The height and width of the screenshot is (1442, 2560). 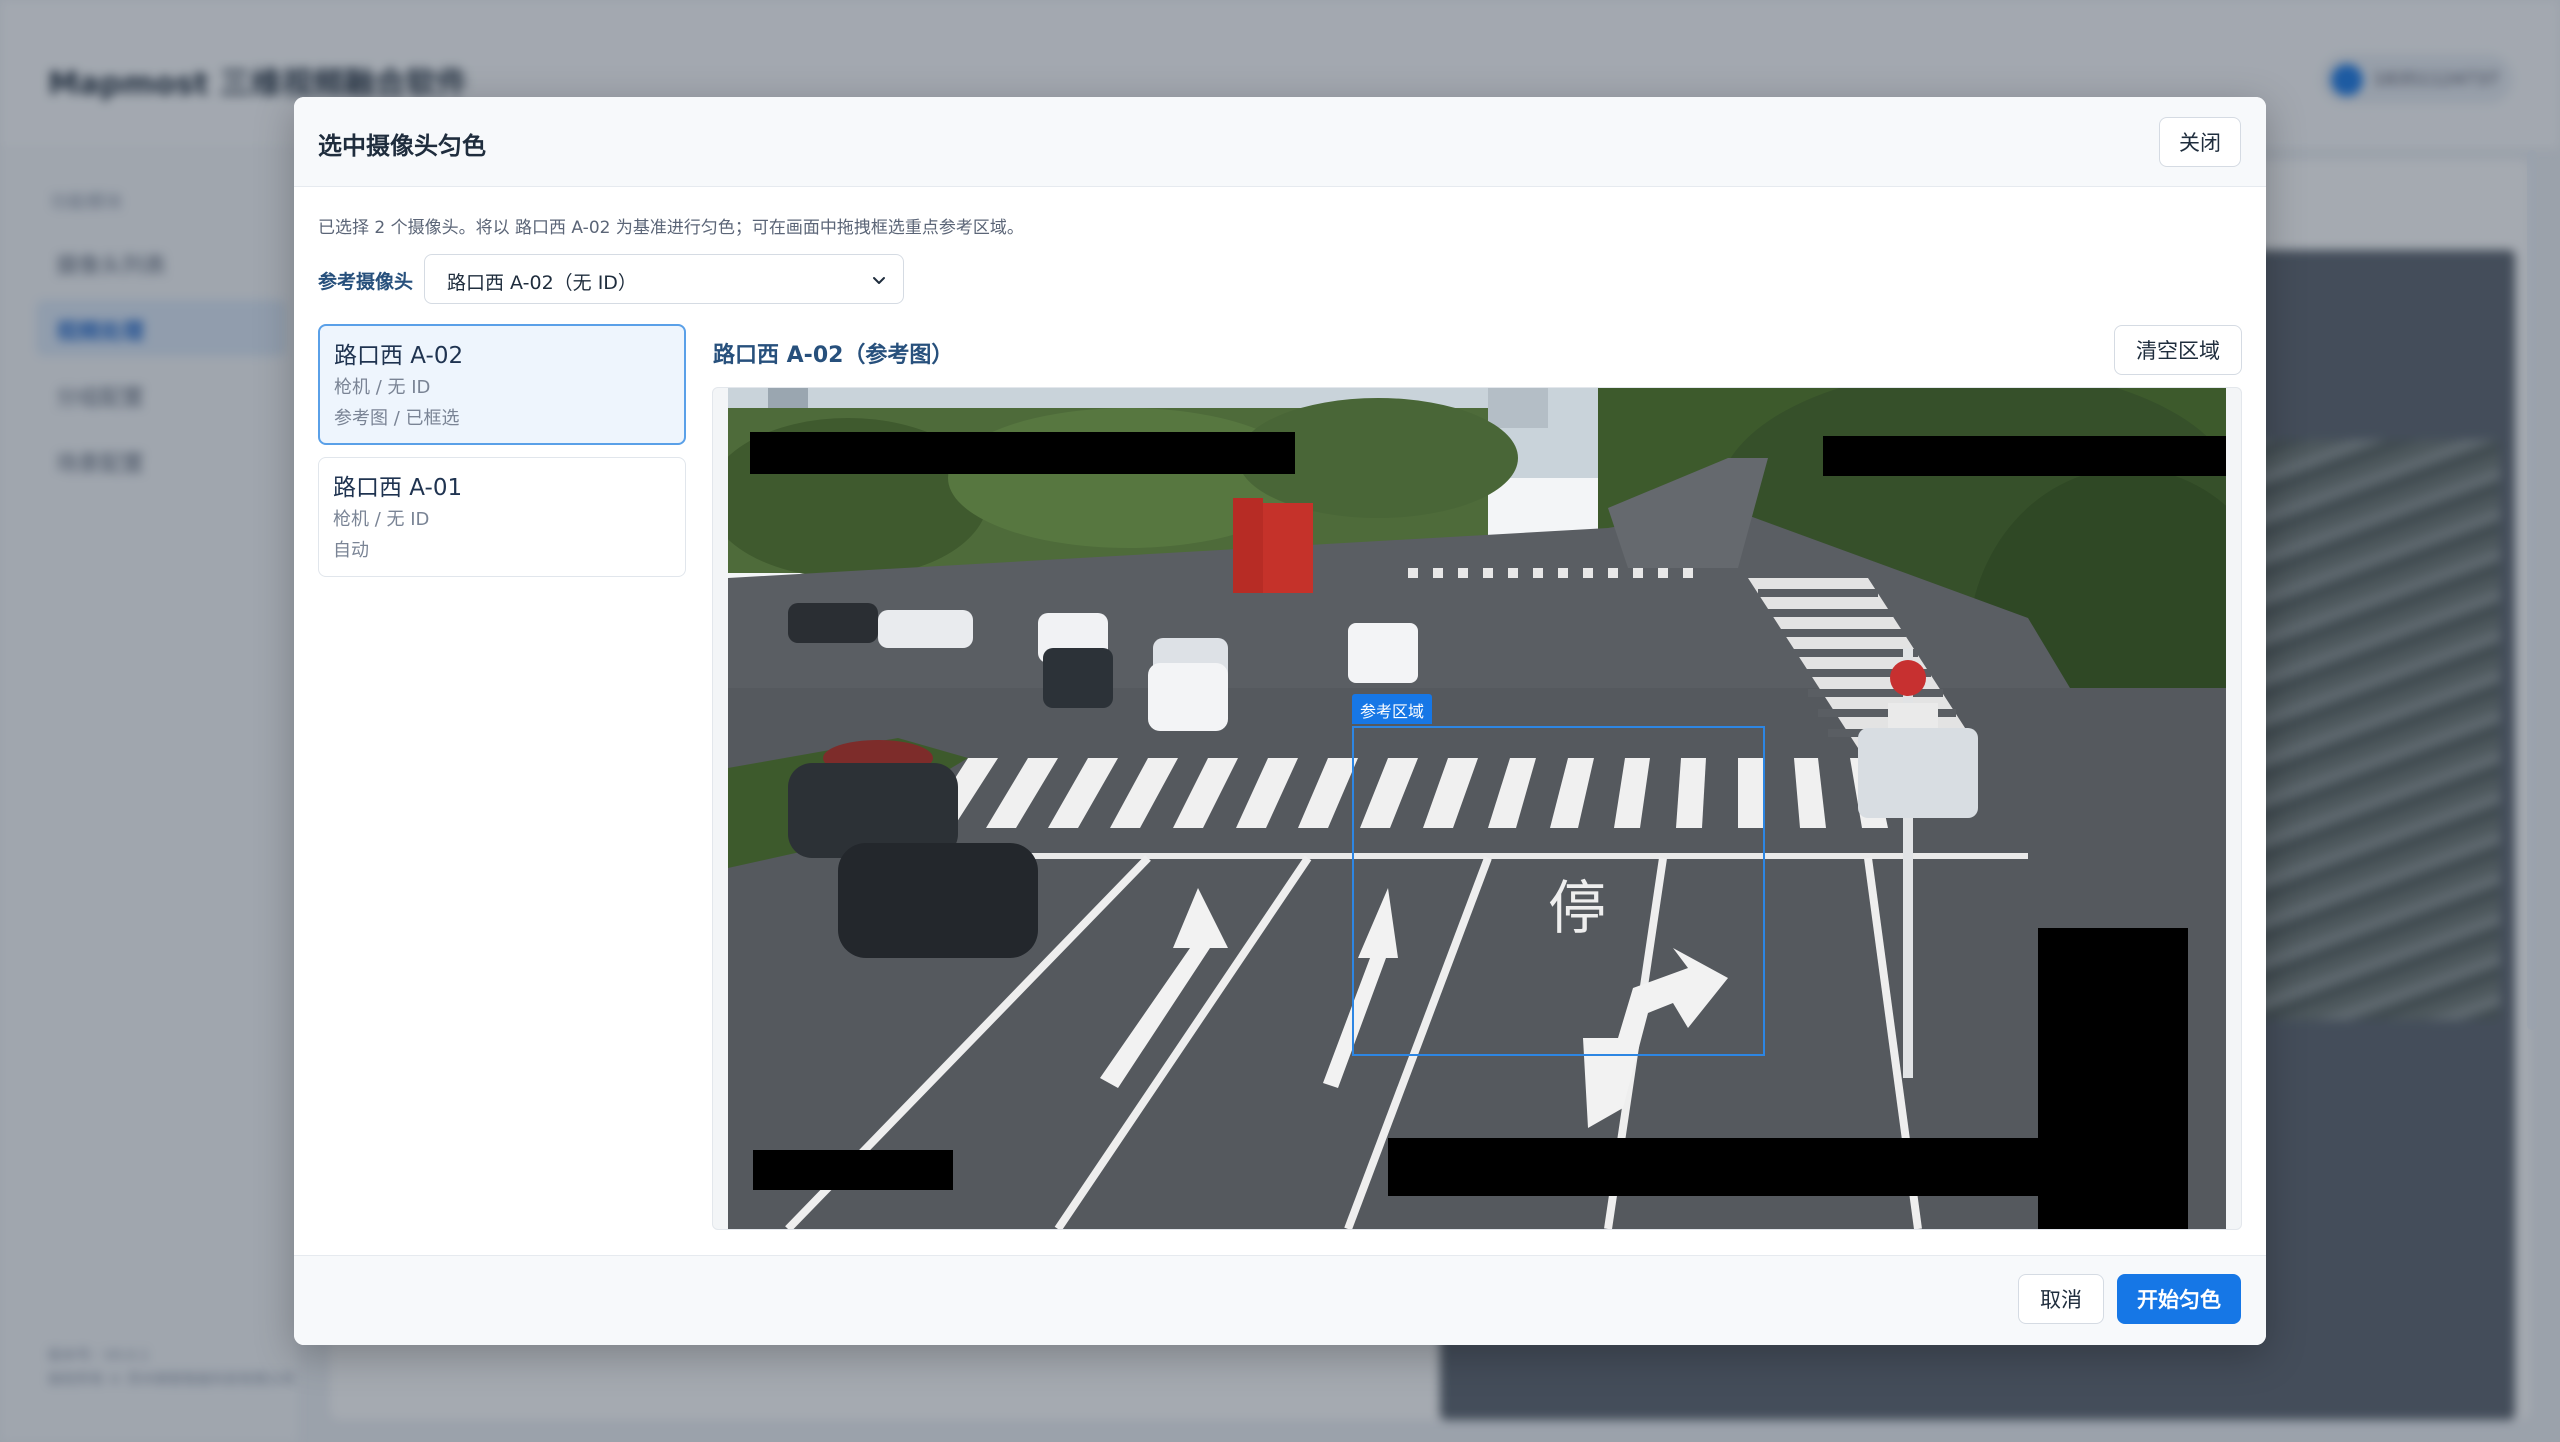 What do you see at coordinates (1392, 709) in the screenshot?
I see `reference-region-tag: 参考区域` at bounding box center [1392, 709].